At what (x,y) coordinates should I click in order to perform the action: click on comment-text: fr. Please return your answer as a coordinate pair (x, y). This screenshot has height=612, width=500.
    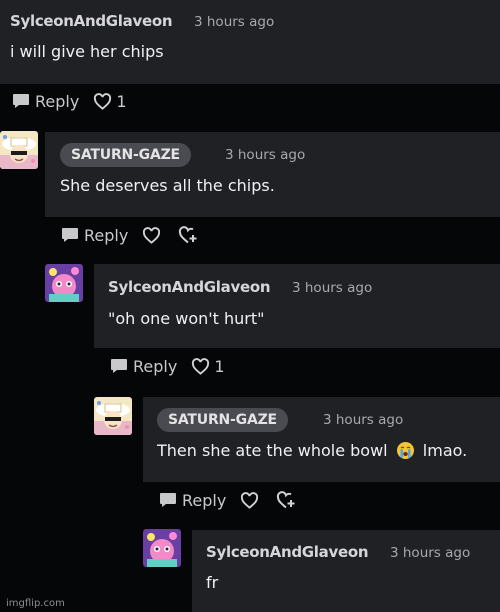
    Looking at the image, I should click on (212, 582).